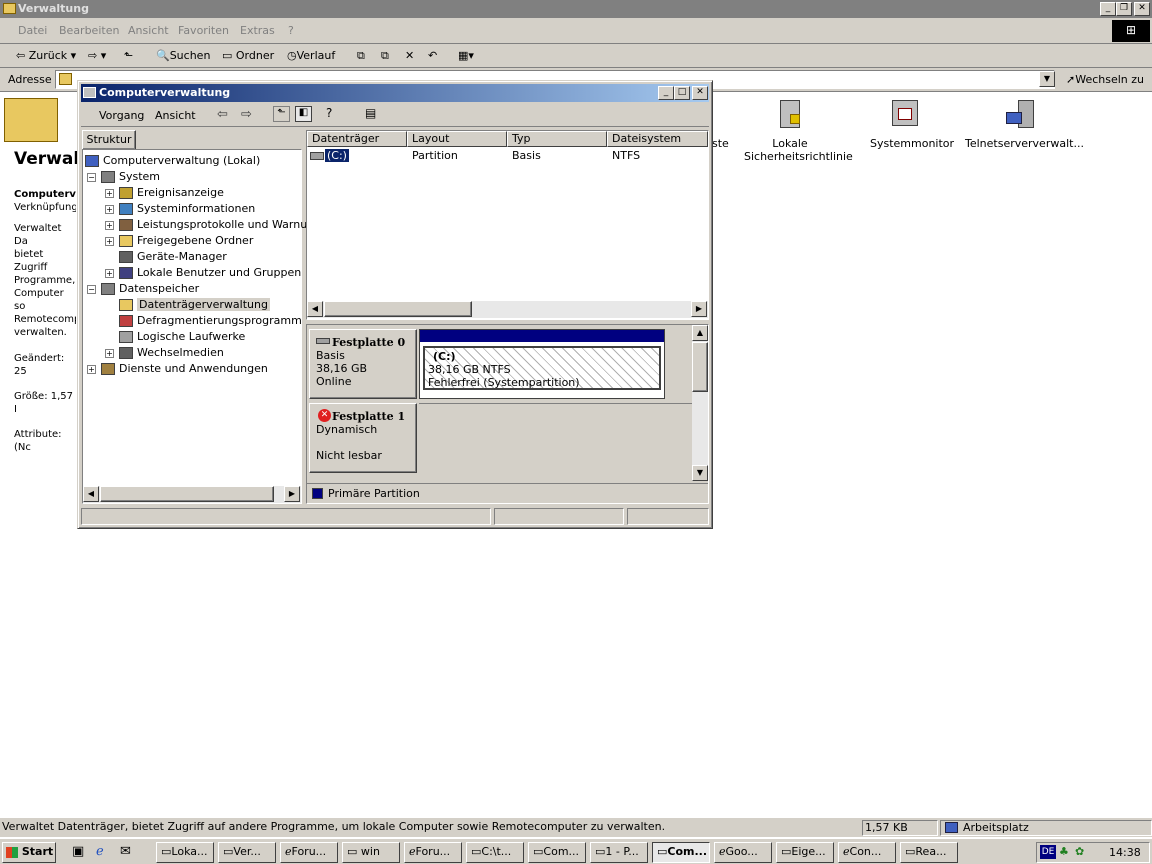 The width and height of the screenshot is (1152, 864). Describe the element at coordinates (32, 30) in the screenshot. I see `menu-datei: Datei` at that location.